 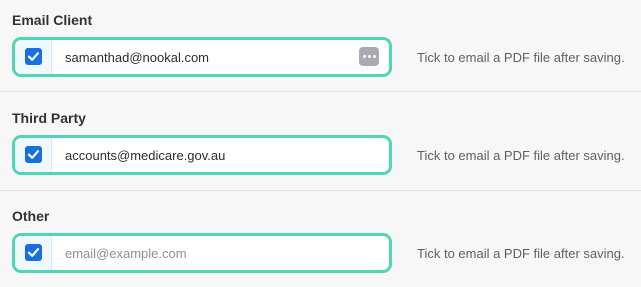 I want to click on other-hint: Tick to email a PDF file after saving., so click(x=521, y=253).